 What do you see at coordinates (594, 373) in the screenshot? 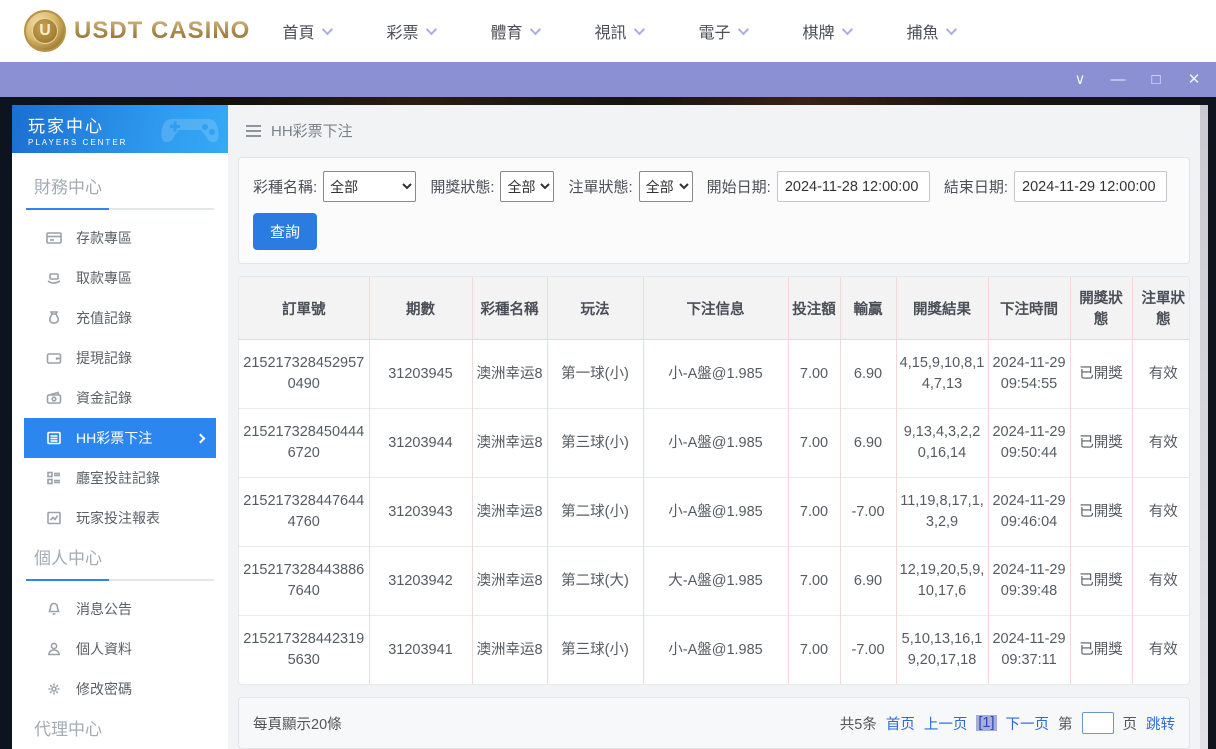
I see `table-cell: 第一球(小)` at bounding box center [594, 373].